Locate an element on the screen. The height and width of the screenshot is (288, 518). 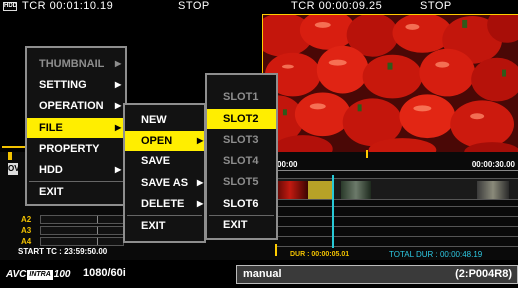
menu-item-label: FILE is located at coordinates (51, 128).